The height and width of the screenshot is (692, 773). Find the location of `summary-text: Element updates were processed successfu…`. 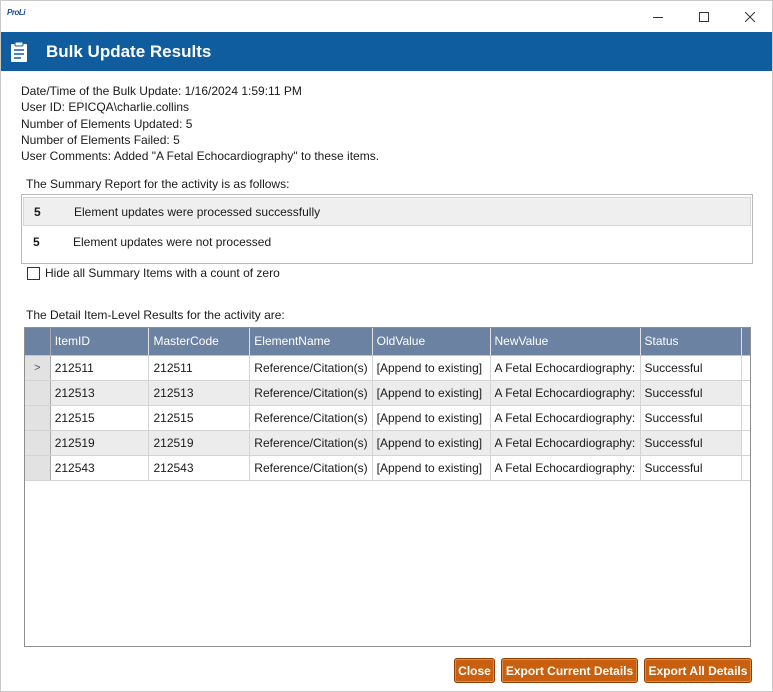

summary-text: Element updates were processed successfu… is located at coordinates (197, 211).